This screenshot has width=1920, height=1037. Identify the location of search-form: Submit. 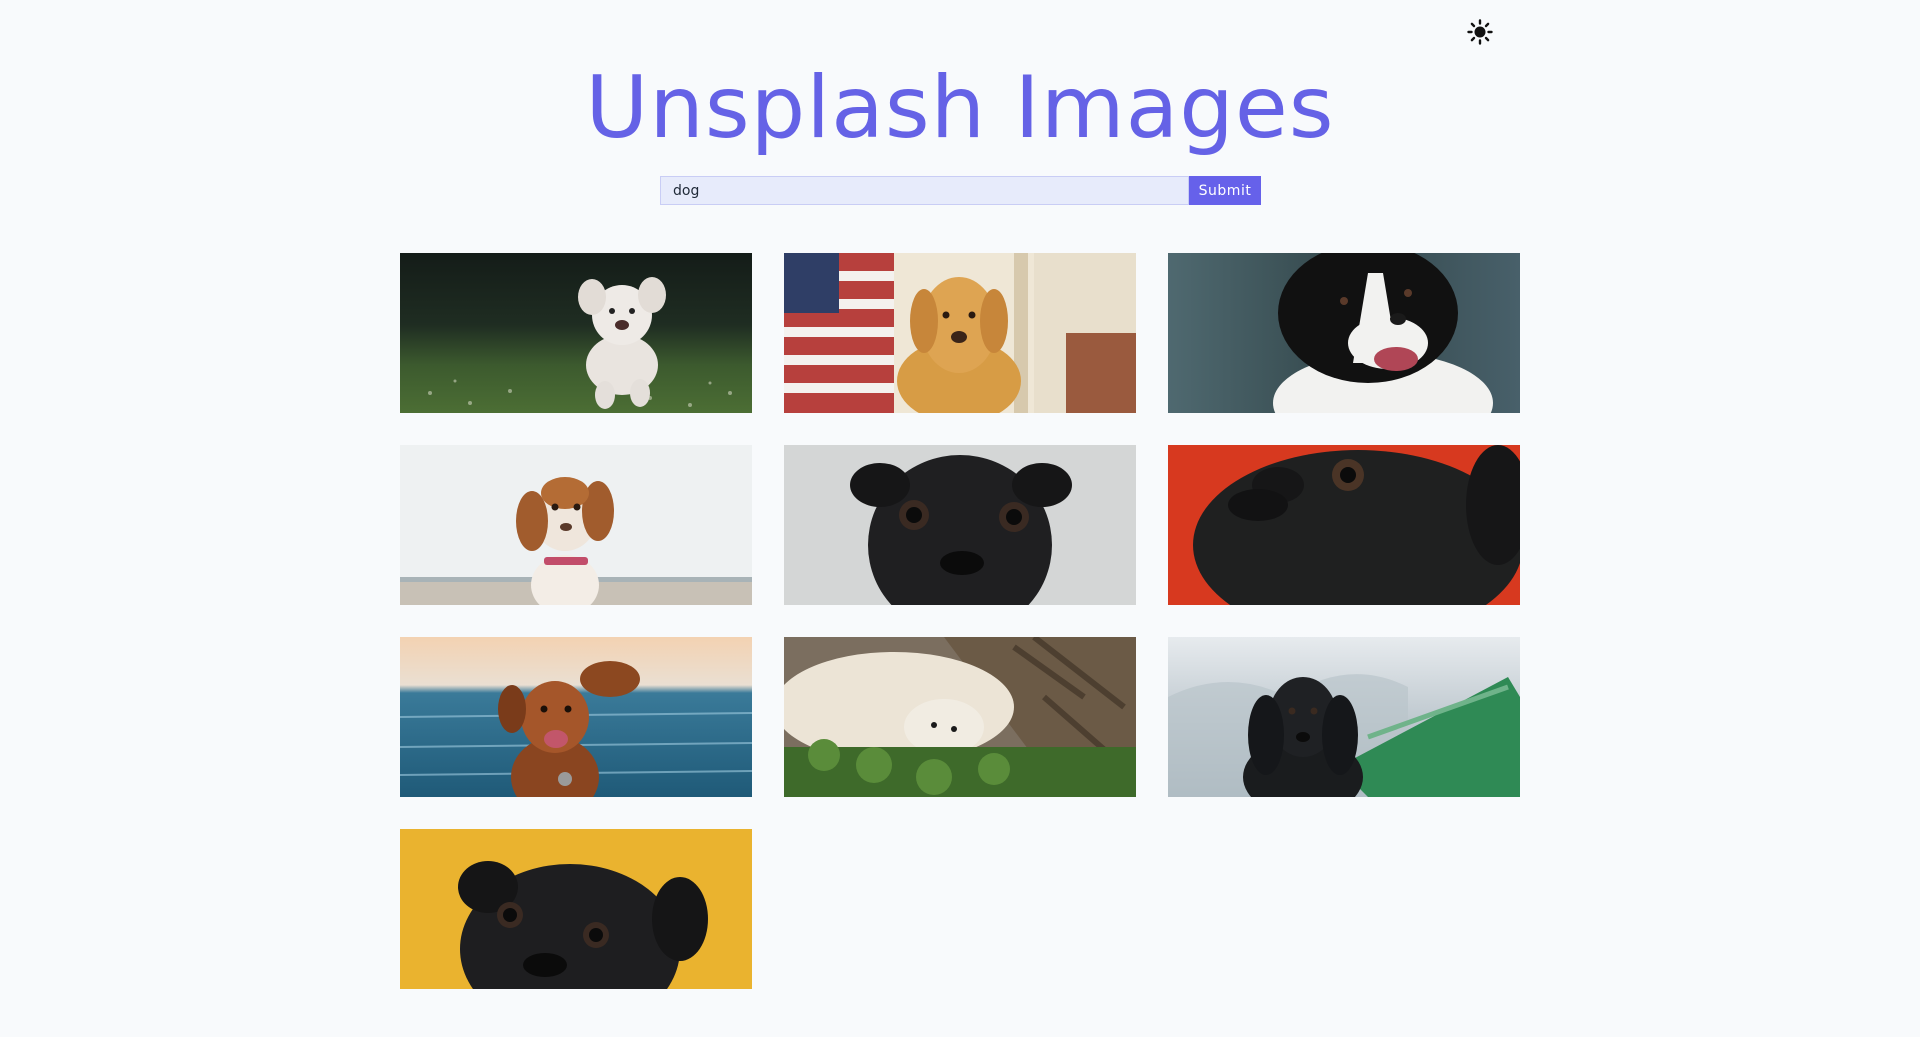
(960, 190).